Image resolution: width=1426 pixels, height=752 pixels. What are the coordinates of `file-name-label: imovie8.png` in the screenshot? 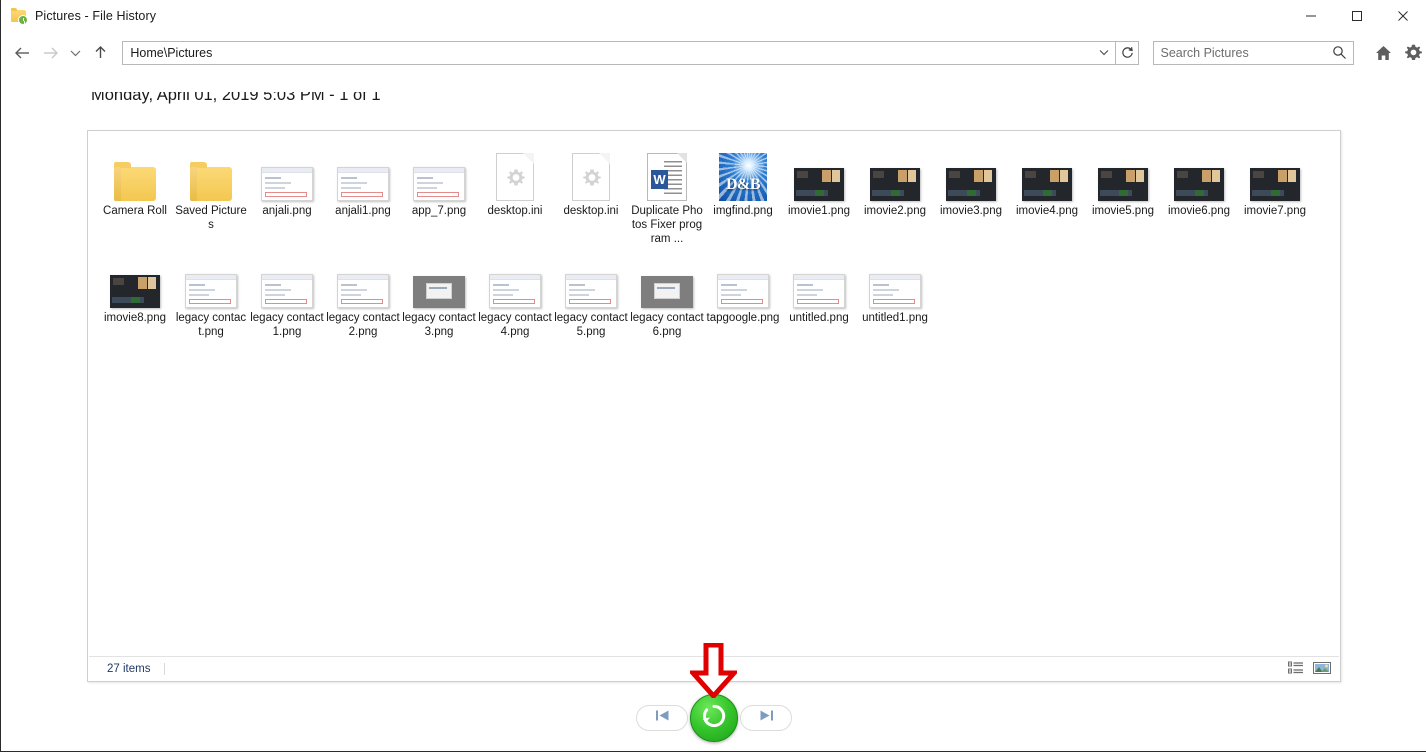 It's located at (134, 318).